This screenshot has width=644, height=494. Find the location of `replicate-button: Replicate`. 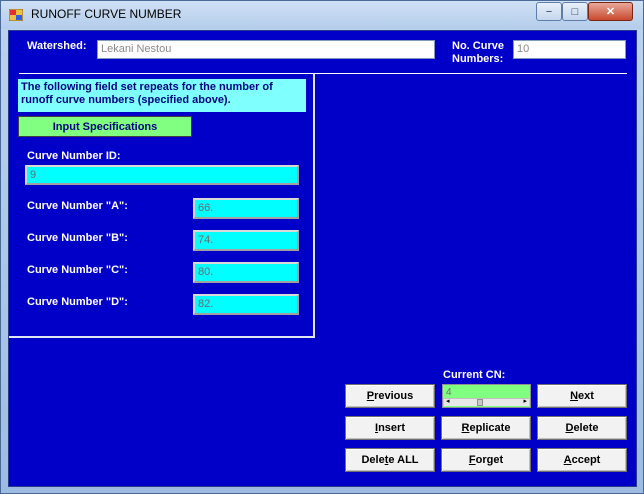

replicate-button: Replicate is located at coordinates (486, 428).